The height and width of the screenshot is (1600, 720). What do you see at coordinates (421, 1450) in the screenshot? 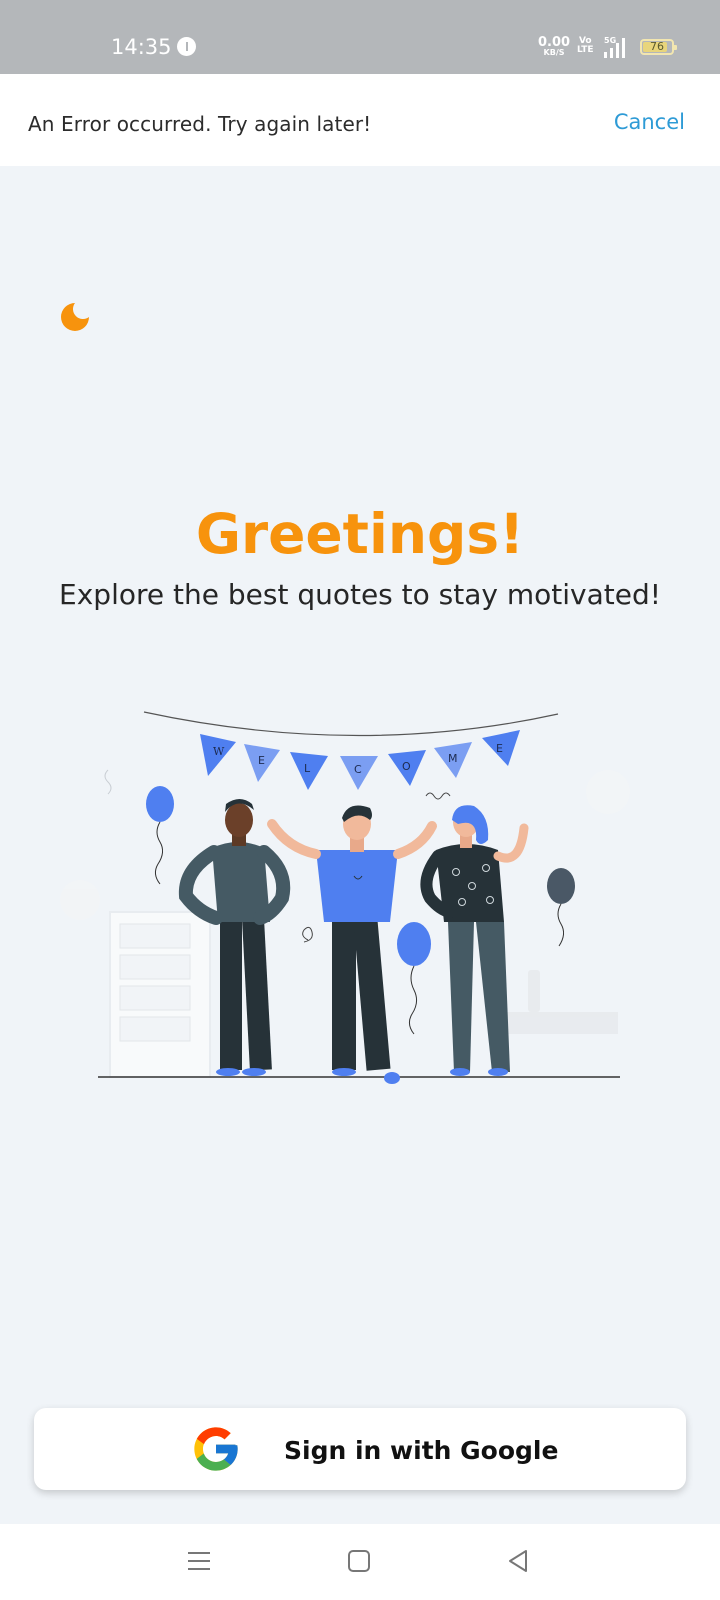
I see `google-sign-in-label: Sign in with Google` at bounding box center [421, 1450].